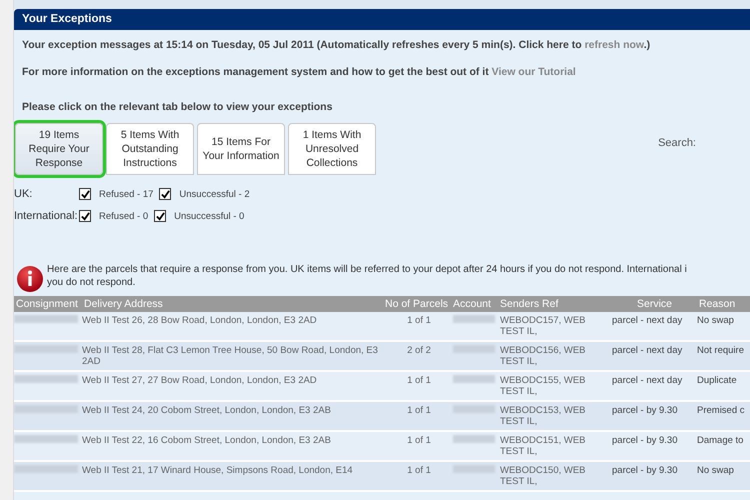  I want to click on tab: 1 Items With Unresolved Collections, so click(332, 149).